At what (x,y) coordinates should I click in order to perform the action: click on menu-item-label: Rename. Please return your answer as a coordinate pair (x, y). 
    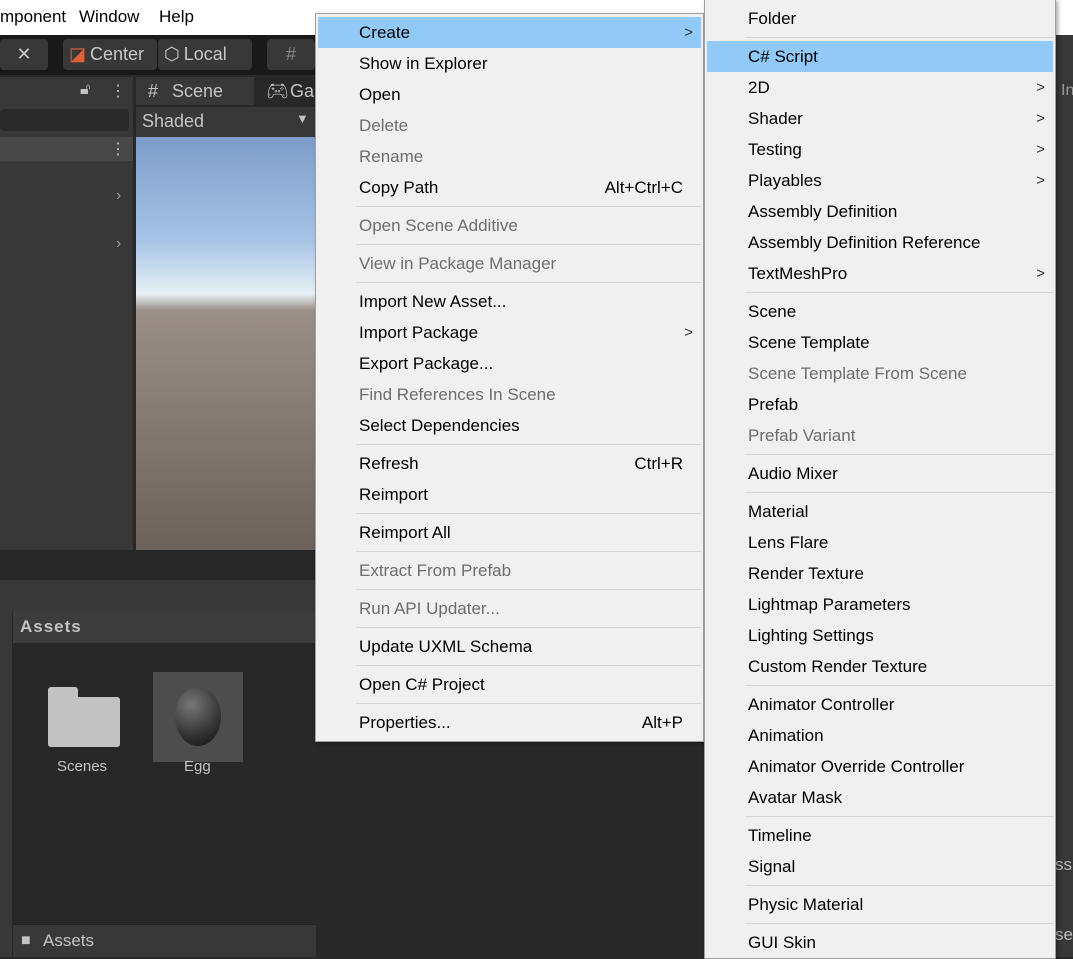
    Looking at the image, I should click on (391, 156).